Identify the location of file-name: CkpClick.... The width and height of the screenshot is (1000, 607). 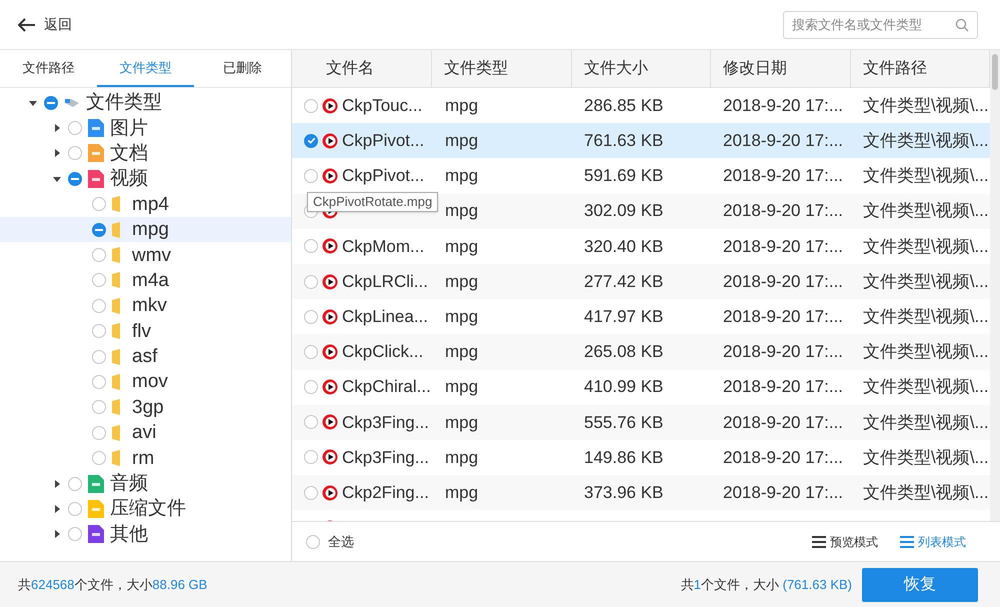
(383, 352).